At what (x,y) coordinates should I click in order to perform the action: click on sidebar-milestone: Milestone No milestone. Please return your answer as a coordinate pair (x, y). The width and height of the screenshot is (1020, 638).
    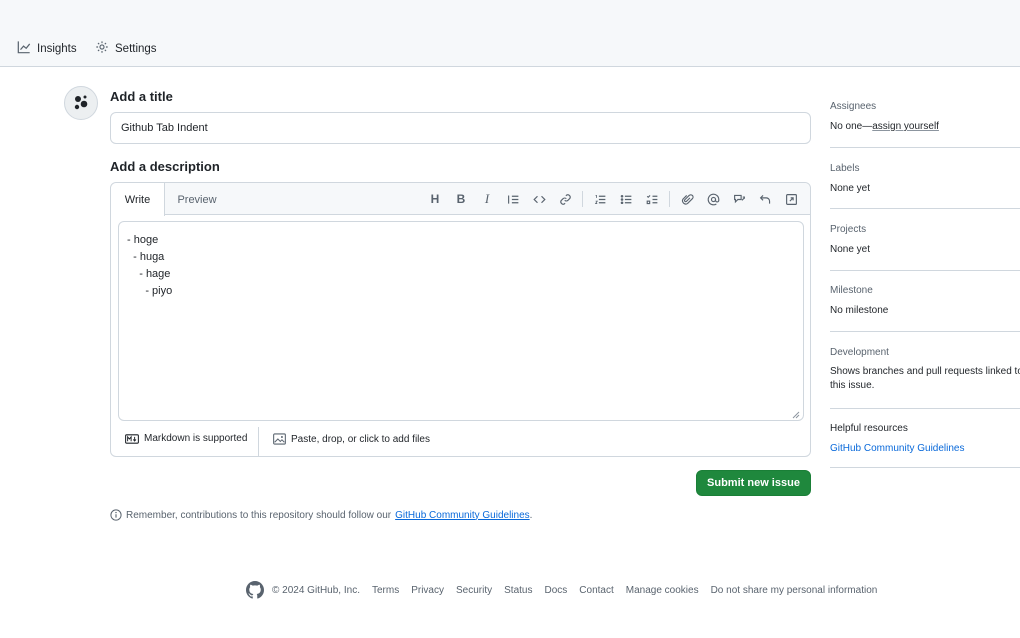
    Looking at the image, I should click on (925, 306).